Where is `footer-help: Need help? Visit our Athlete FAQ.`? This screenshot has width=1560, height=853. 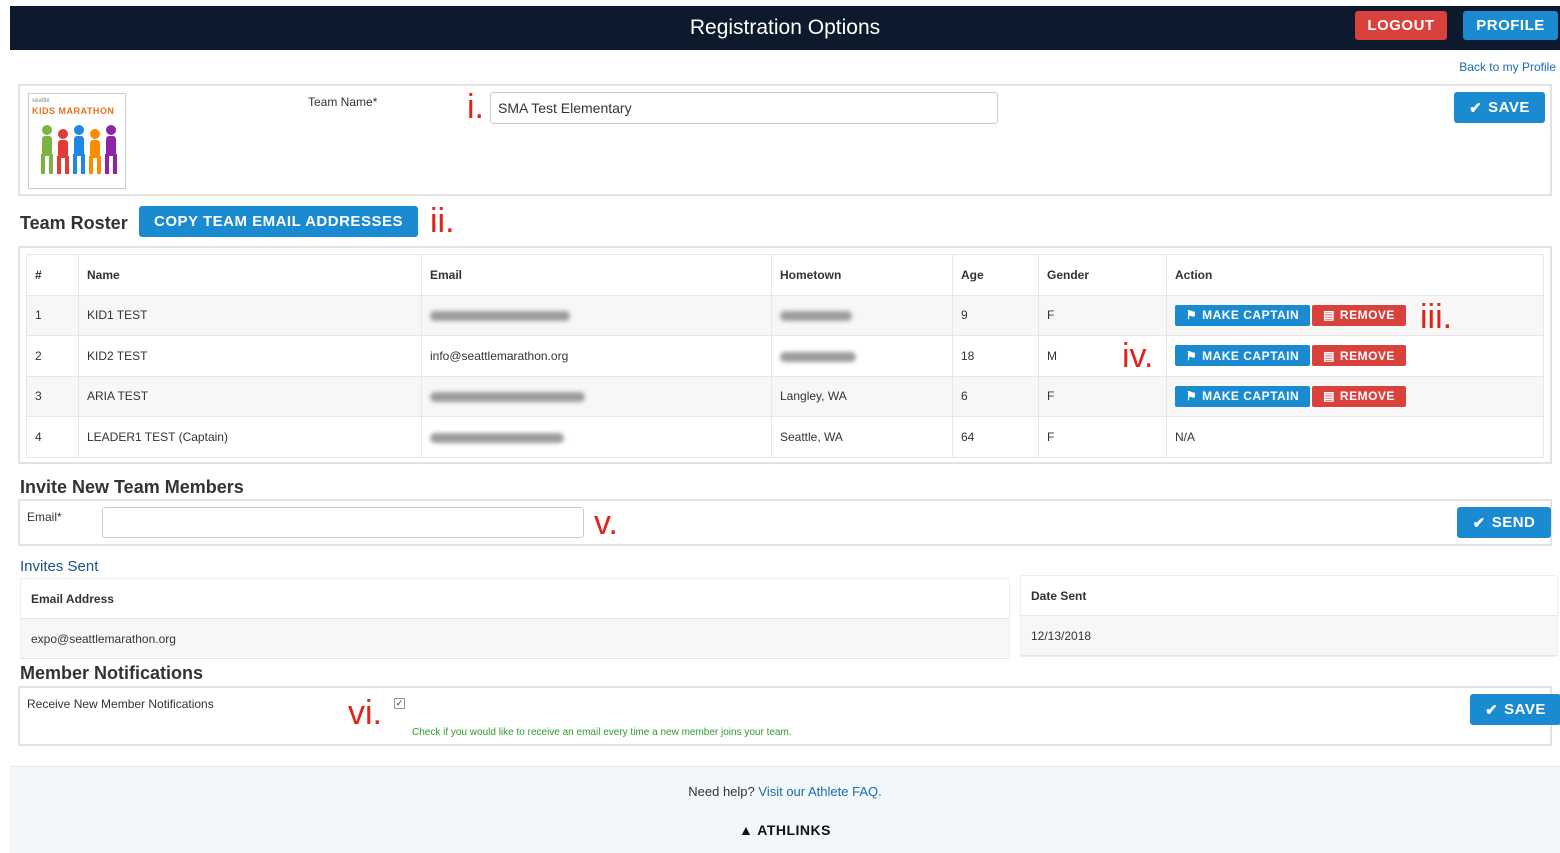
footer-help: Need help? Visit our Athlete FAQ. is located at coordinates (785, 791).